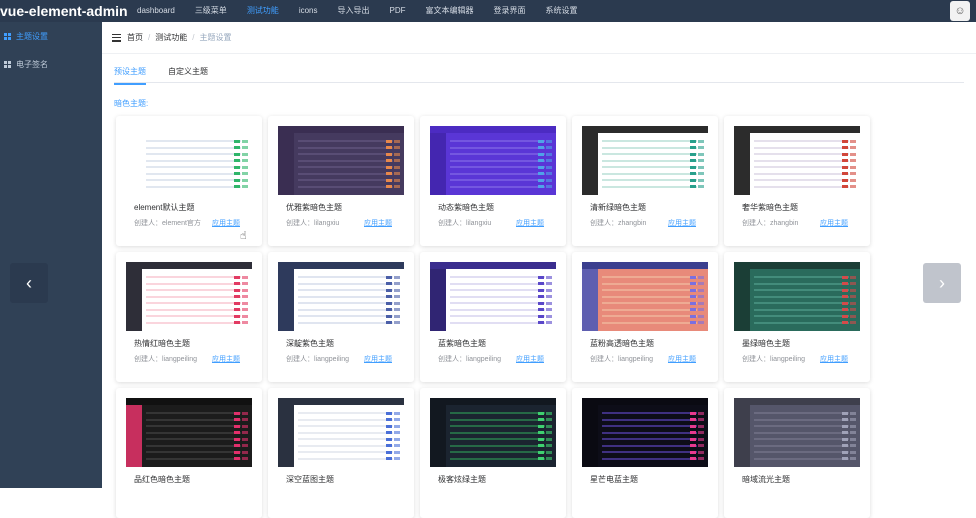 The image size is (976, 518). I want to click on theme-card-title: 奢华紫暗色主题, so click(770, 207).